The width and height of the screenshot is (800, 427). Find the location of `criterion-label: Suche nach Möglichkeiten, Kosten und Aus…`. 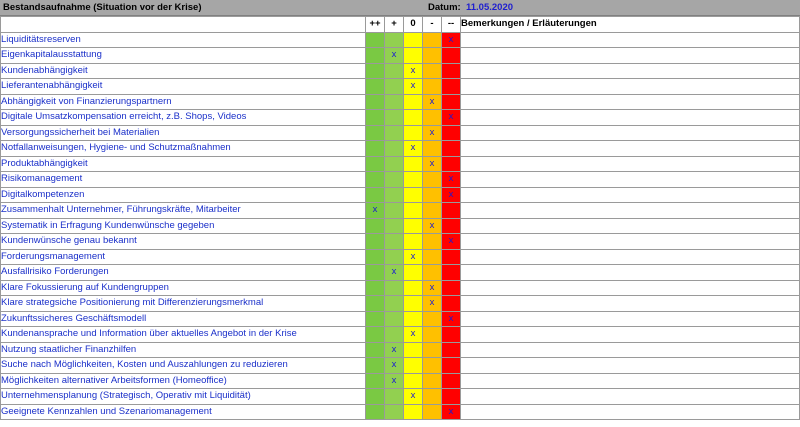

criterion-label: Suche nach Möglichkeiten, Kosten und Aus… is located at coordinates (183, 365).